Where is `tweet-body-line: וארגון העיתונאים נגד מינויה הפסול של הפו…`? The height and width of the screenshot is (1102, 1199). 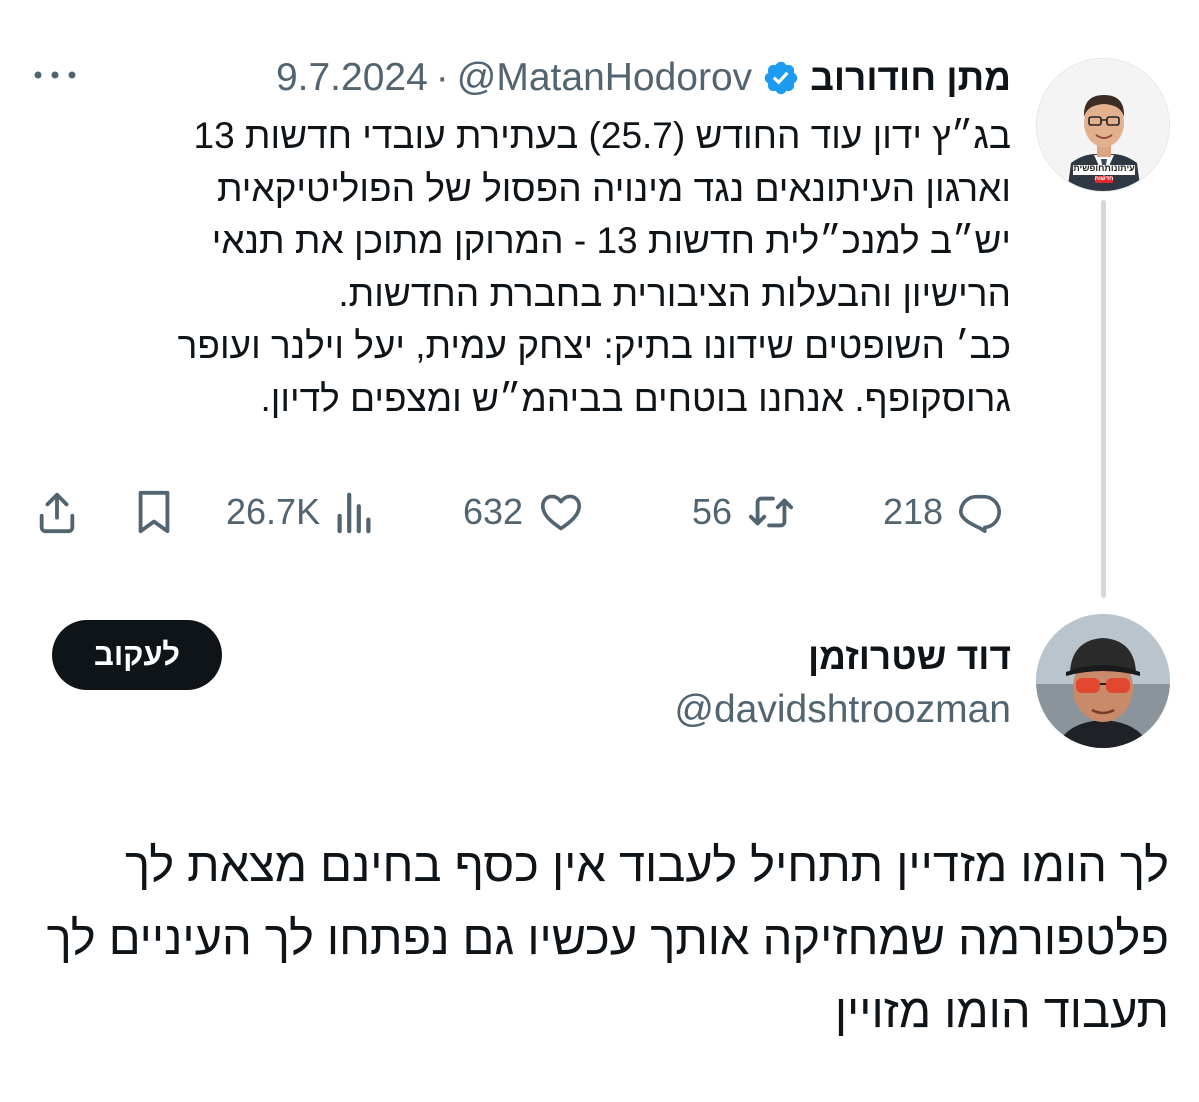 tweet-body-line: וארגון העיתונאים נגד מינויה הפסול של הפו… is located at coordinates (613, 188).